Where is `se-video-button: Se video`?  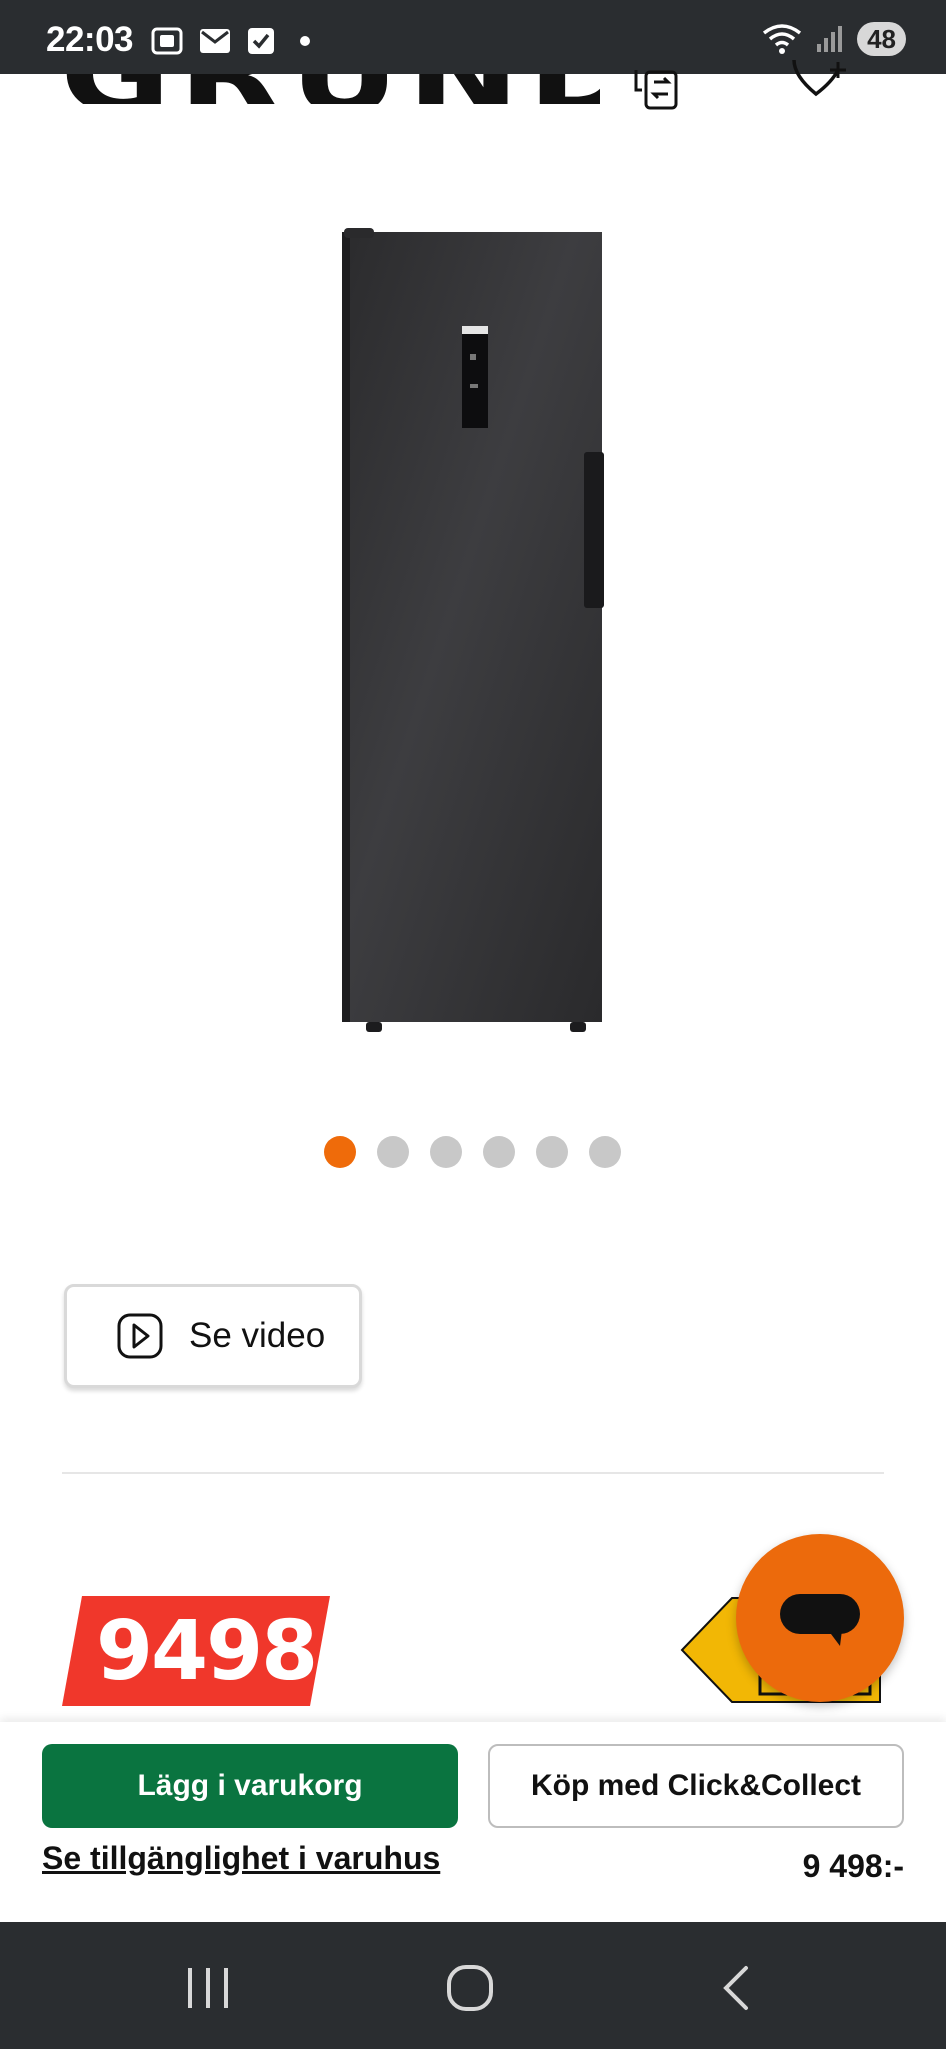
se-video-button: Se video is located at coordinates (213, 1336).